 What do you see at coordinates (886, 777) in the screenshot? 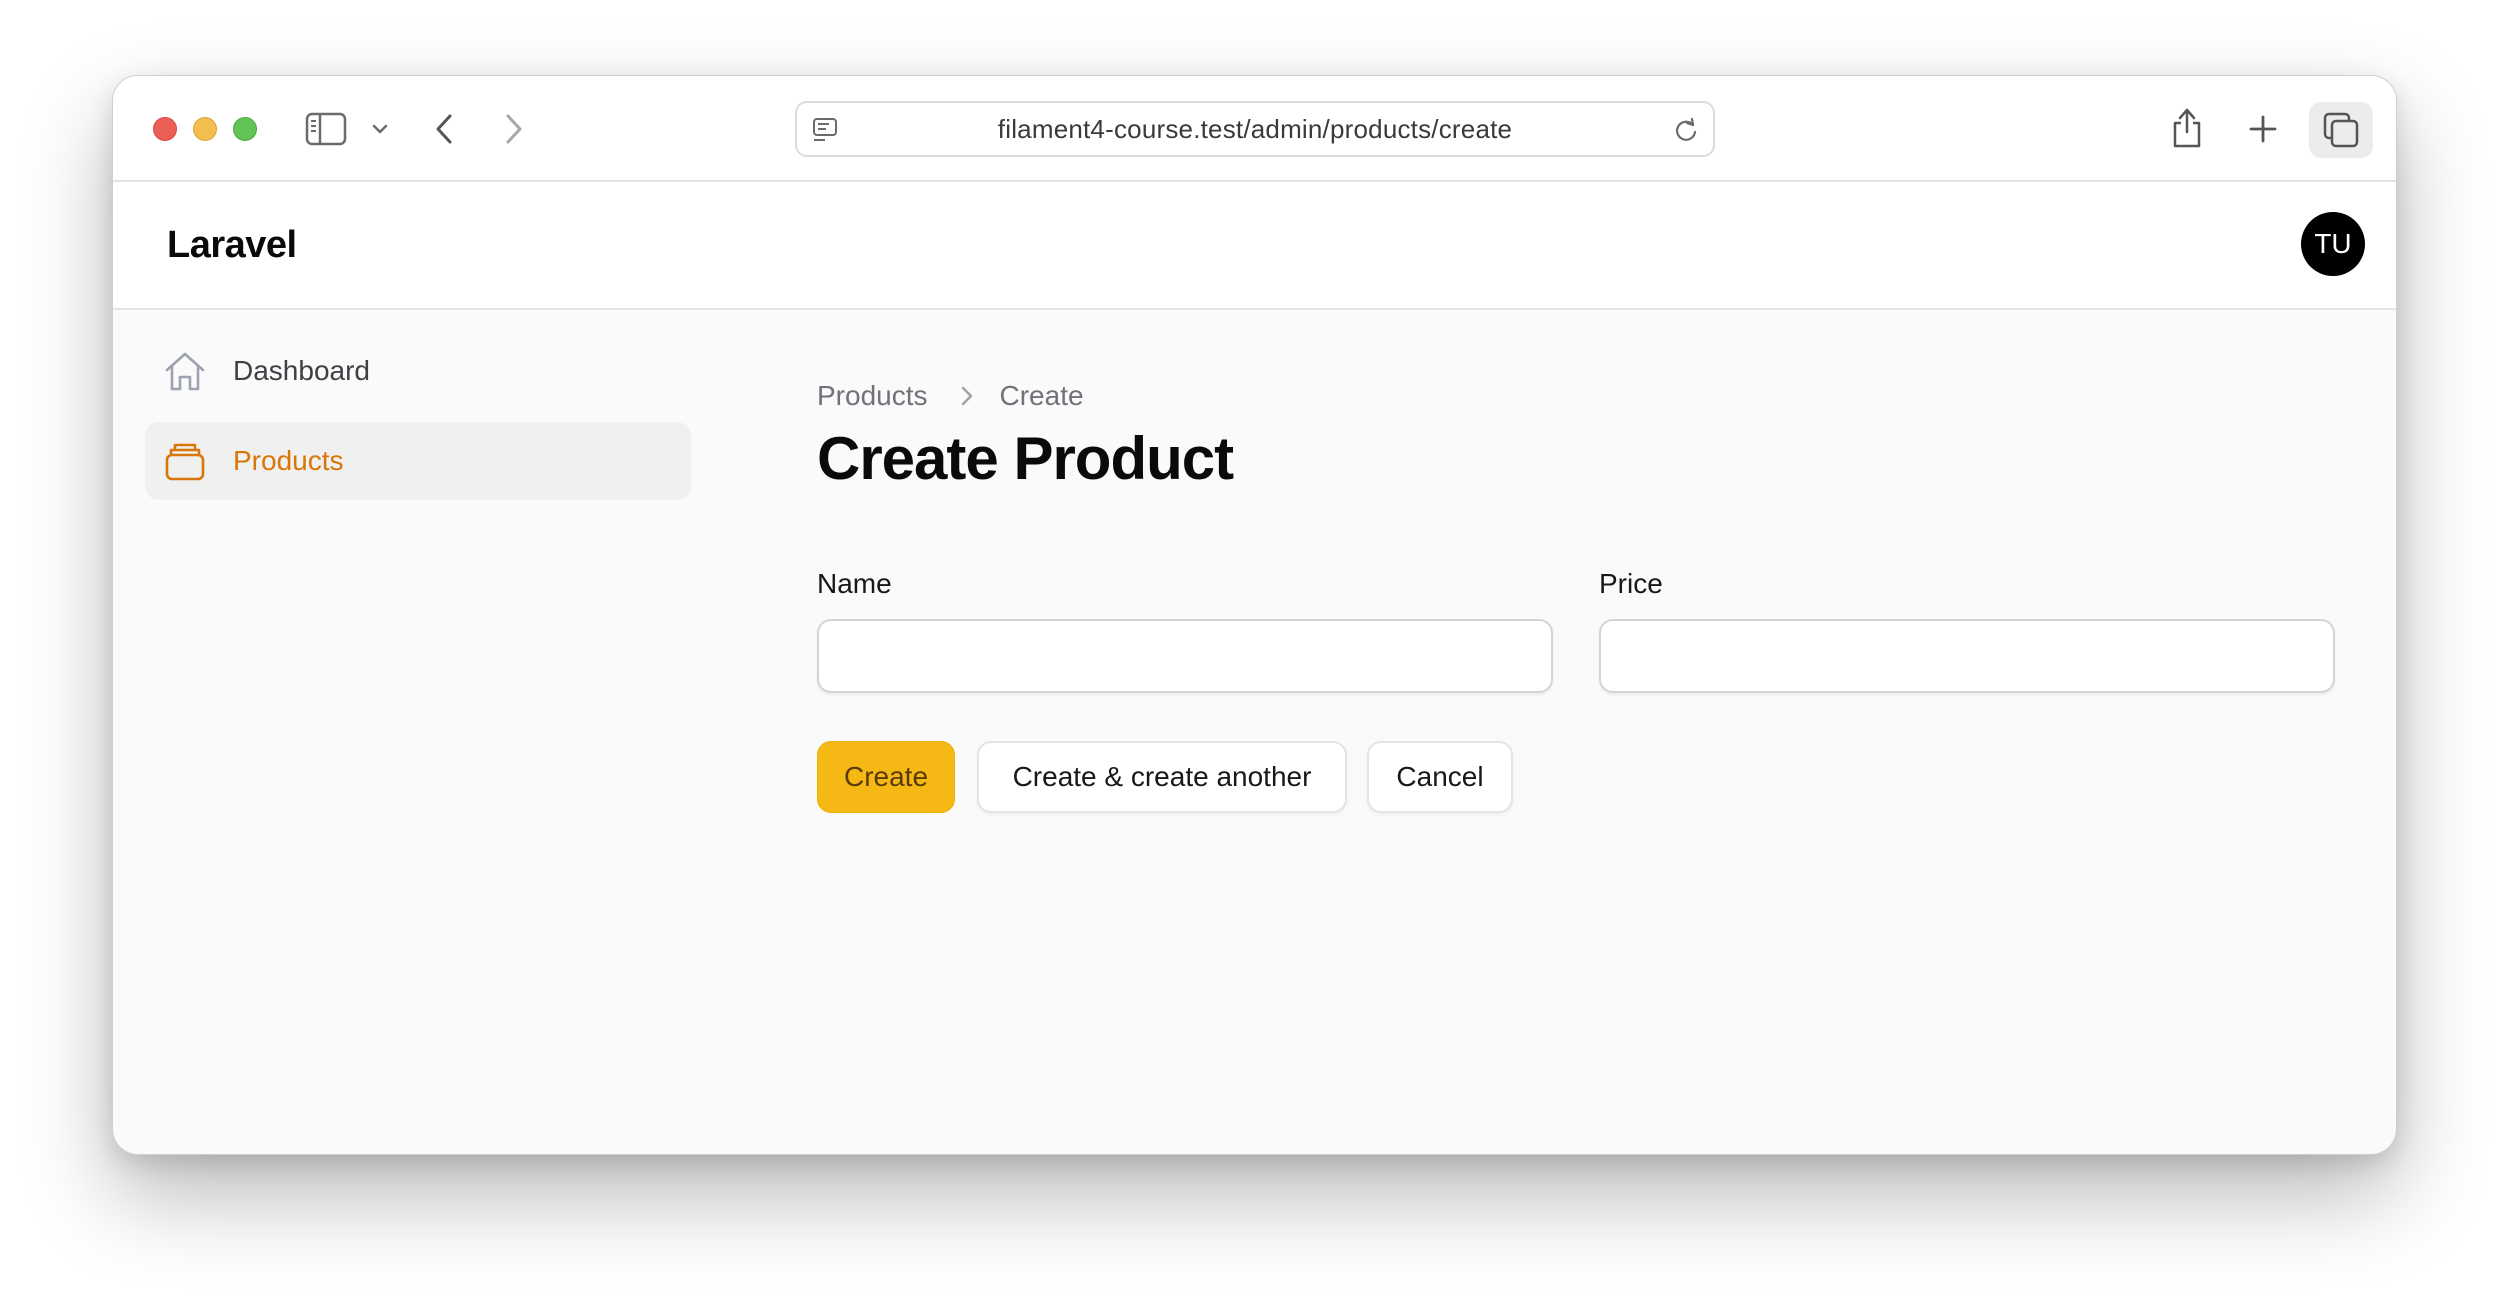
I see `create-button: Create` at bounding box center [886, 777].